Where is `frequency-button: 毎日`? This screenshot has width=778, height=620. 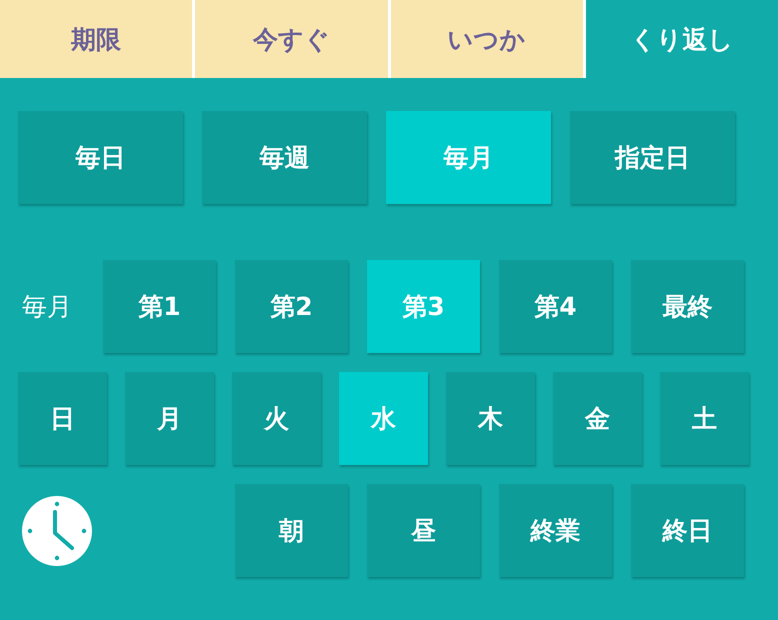
frequency-button: 毎日 is located at coordinates (100, 157).